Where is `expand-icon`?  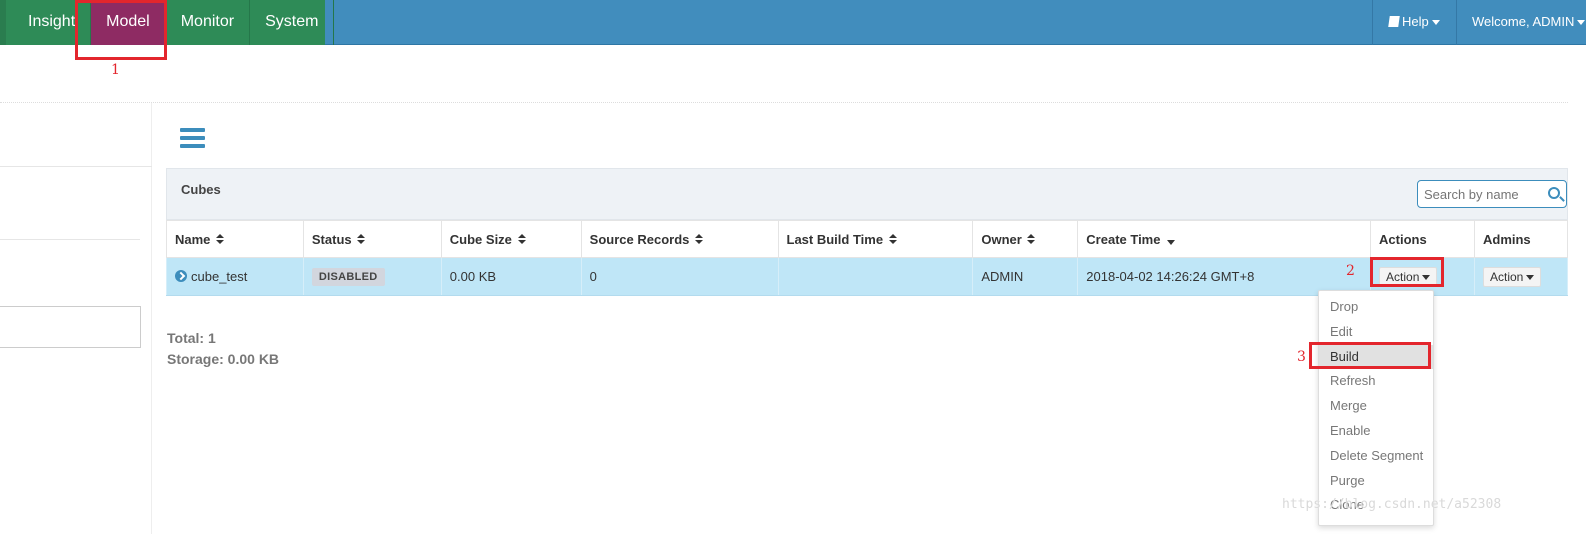
expand-icon is located at coordinates (181, 276).